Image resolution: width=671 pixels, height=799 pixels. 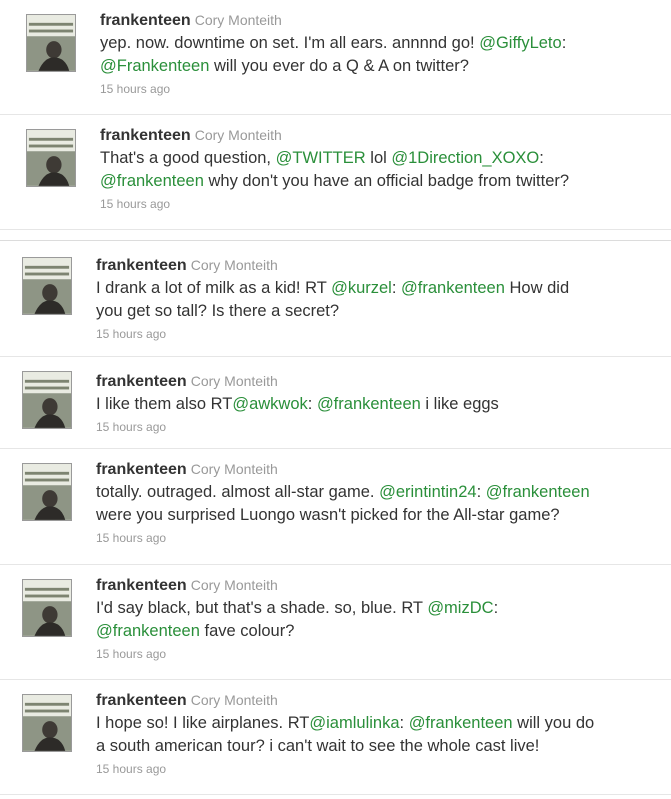 I want to click on tweet-text-segment: i like eggs, so click(x=459, y=404).